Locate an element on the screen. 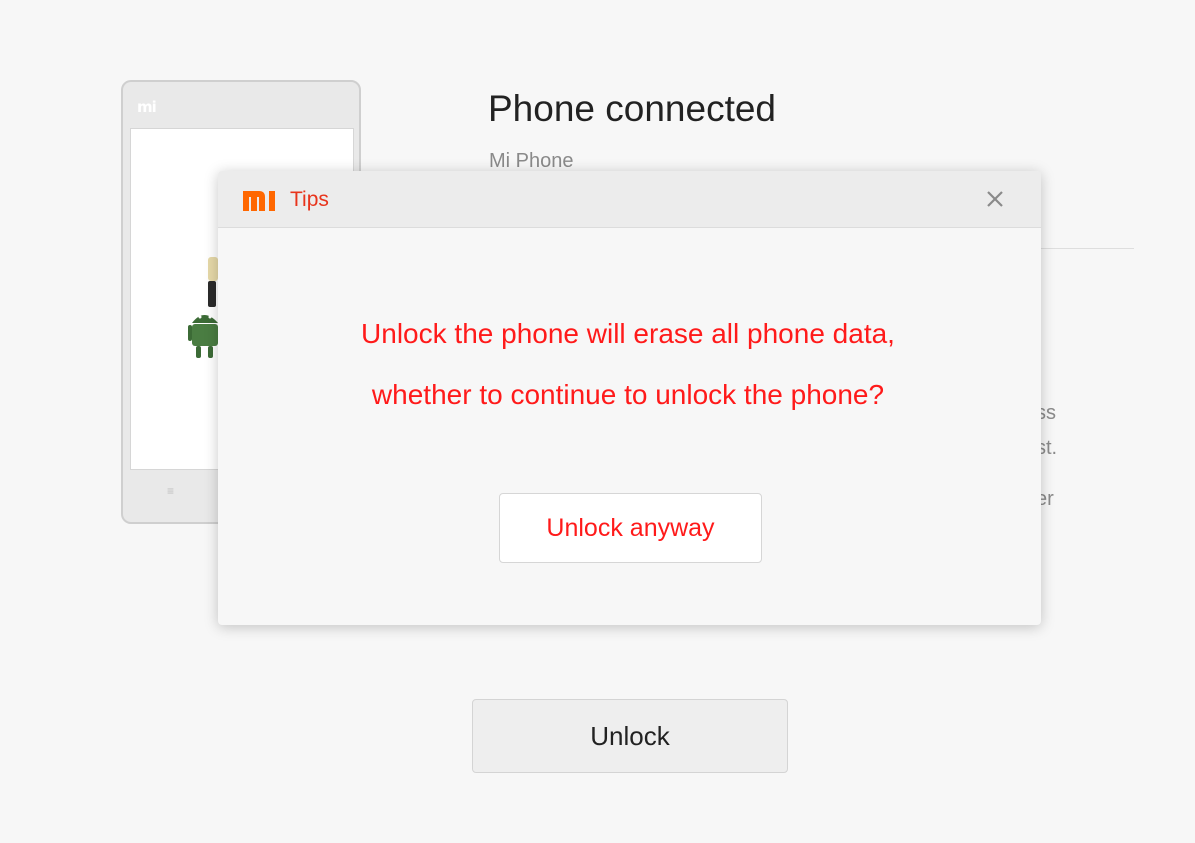 The height and width of the screenshot is (843, 1195). dialog-header: Tips is located at coordinates (629, 199).